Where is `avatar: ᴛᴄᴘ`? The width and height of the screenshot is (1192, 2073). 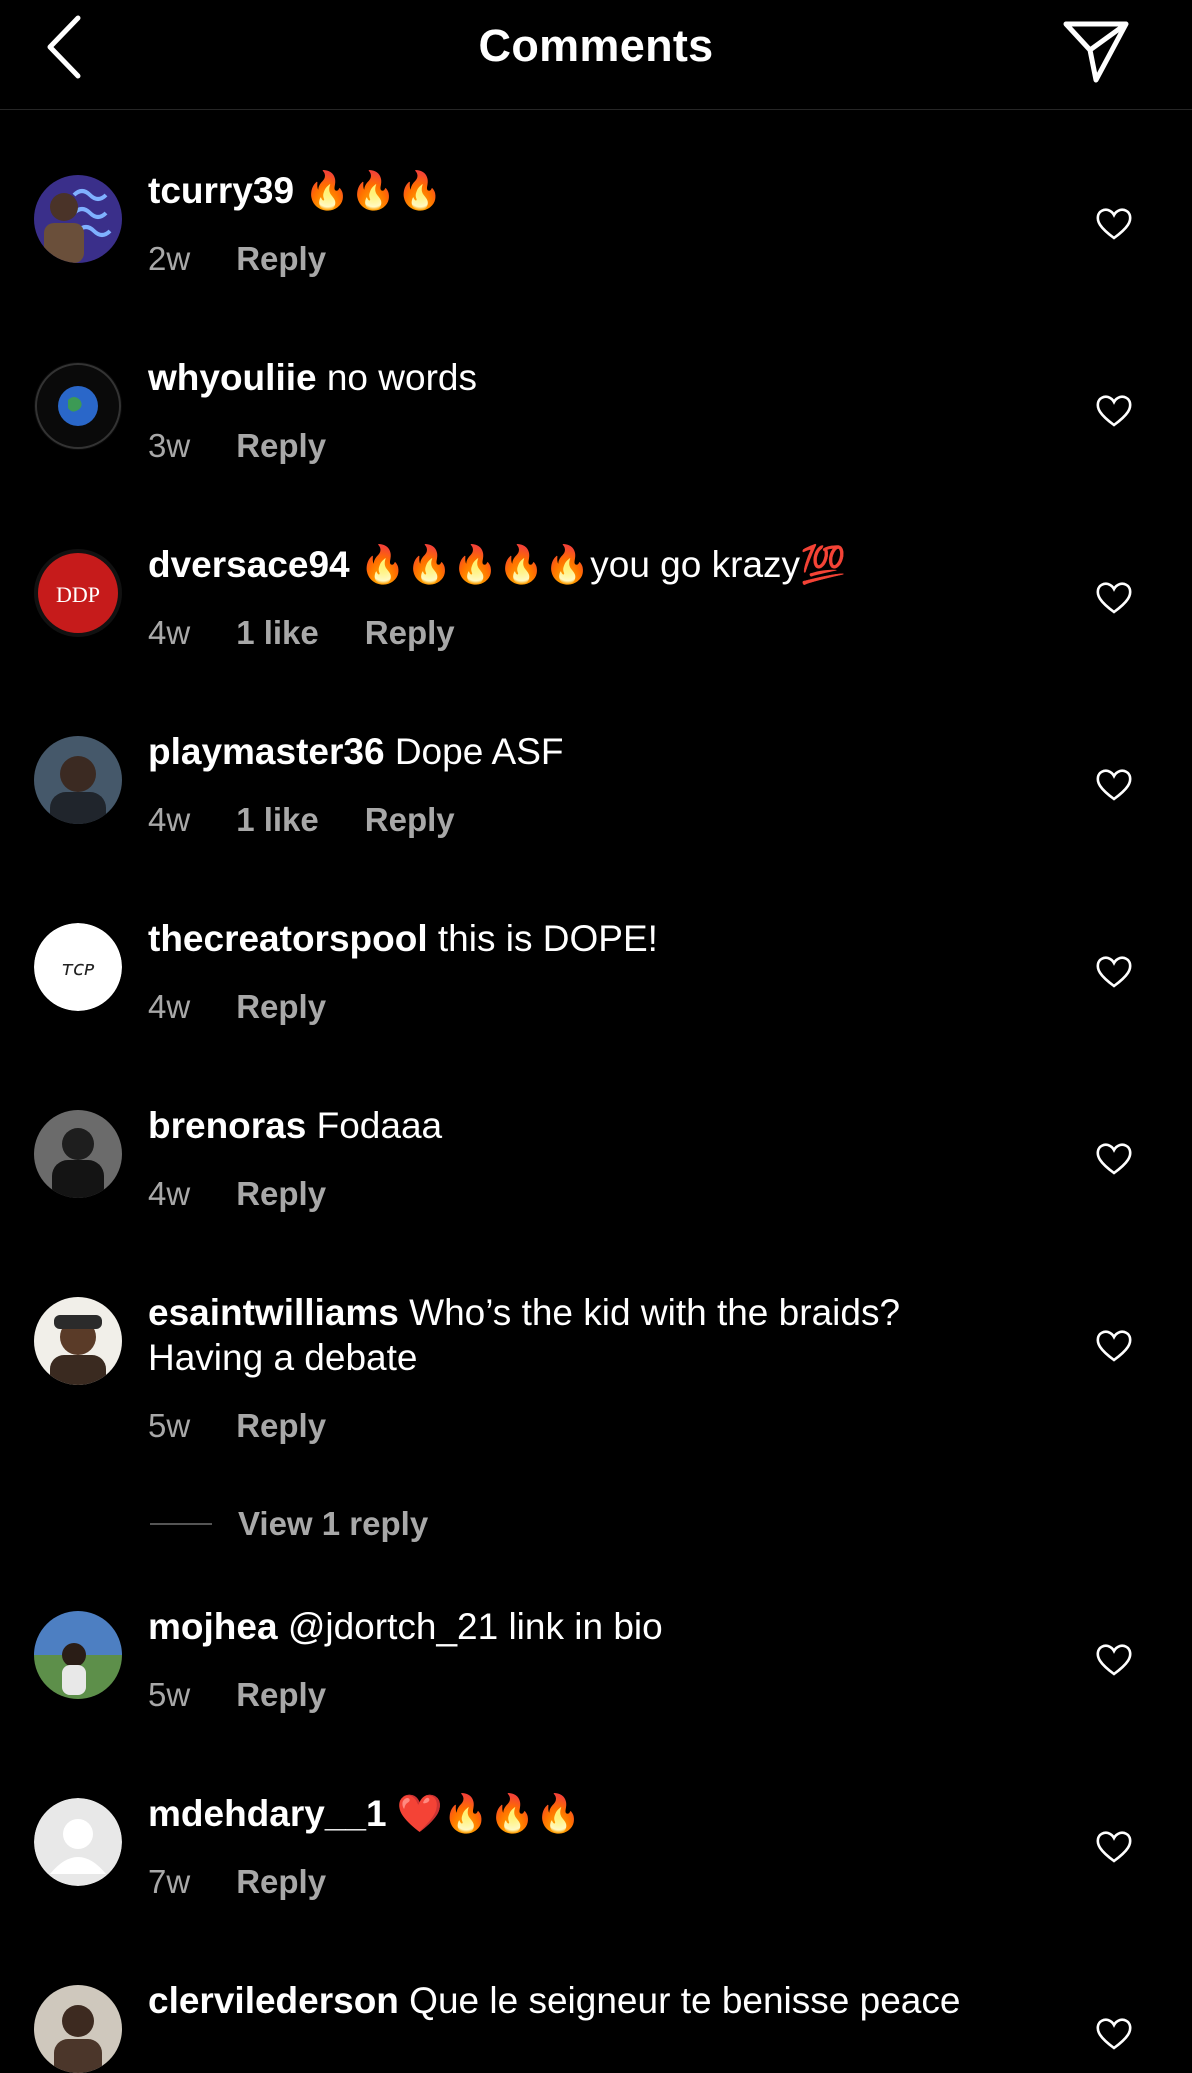
avatar: ᴛᴄᴘ is located at coordinates (78, 967).